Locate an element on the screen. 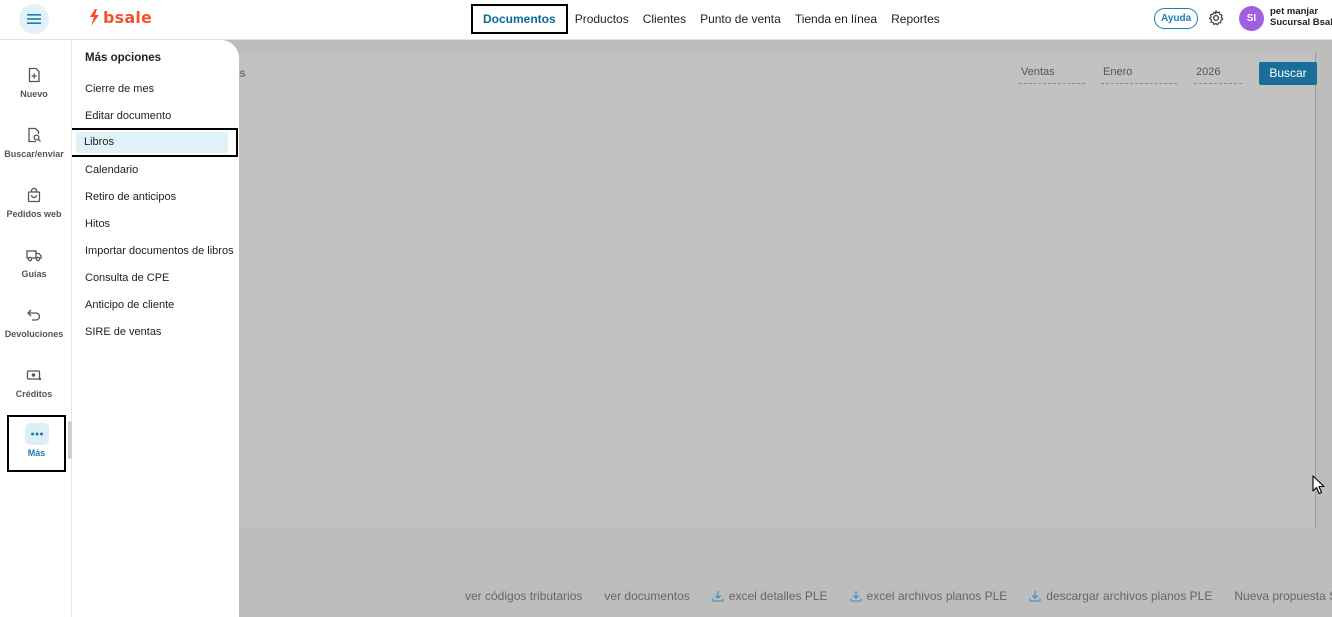 This screenshot has width=1332, height=617. user-name: pet manjar is located at coordinates (1294, 11).